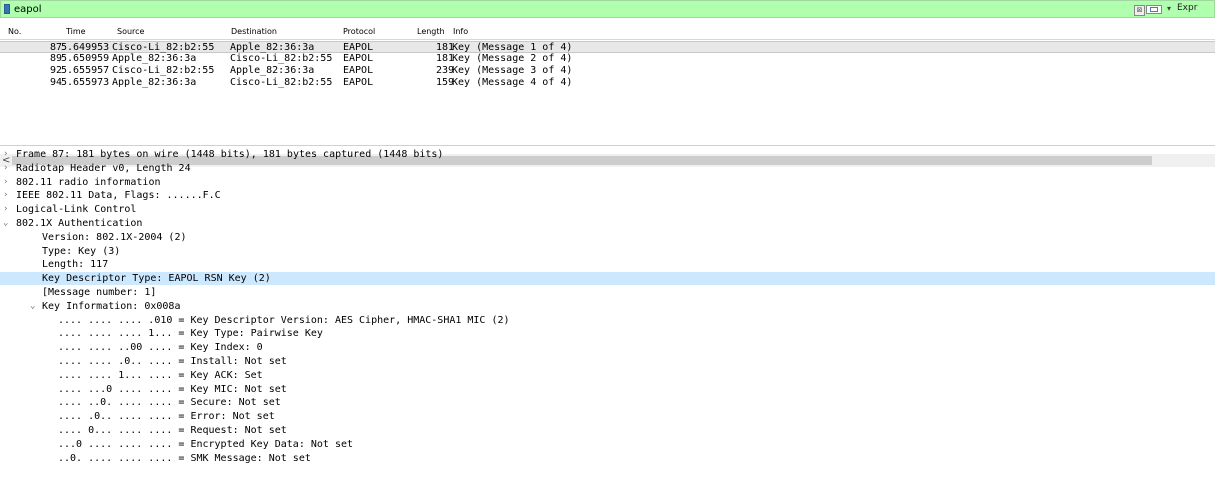 The width and height of the screenshot is (1215, 480). I want to click on detail-tree-item: .... .... .0.. .... = Install: Not set, so click(607, 361).